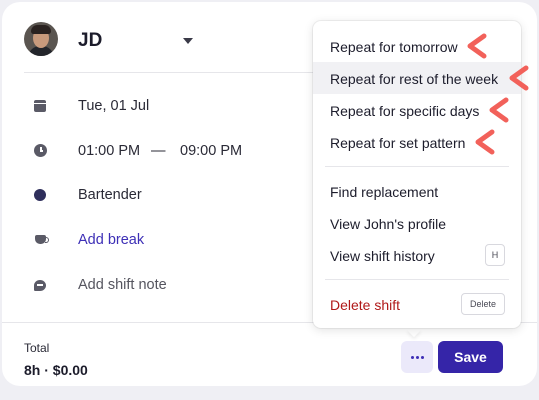 Image resolution: width=539 pixels, height=400 pixels. Describe the element at coordinates (495, 255) in the screenshot. I see `shortcut-badge: H` at that location.